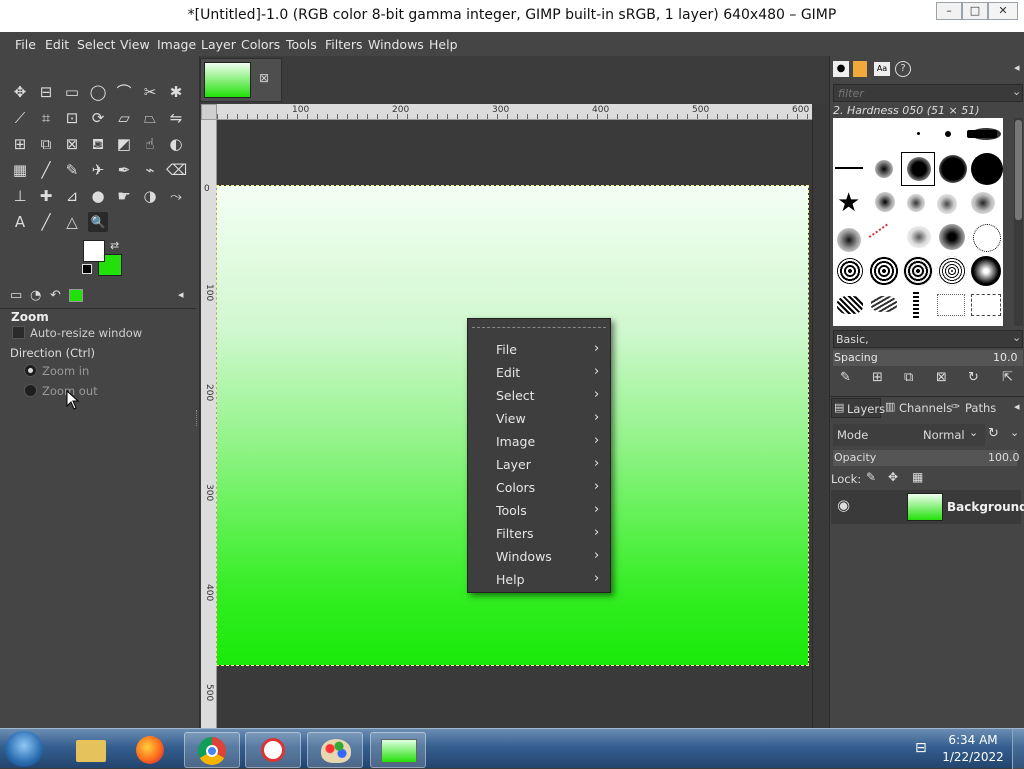 The height and width of the screenshot is (769, 1024). Describe the element at coordinates (540, 556) in the screenshot. I see `context-menu-windows: Windows ›` at that location.